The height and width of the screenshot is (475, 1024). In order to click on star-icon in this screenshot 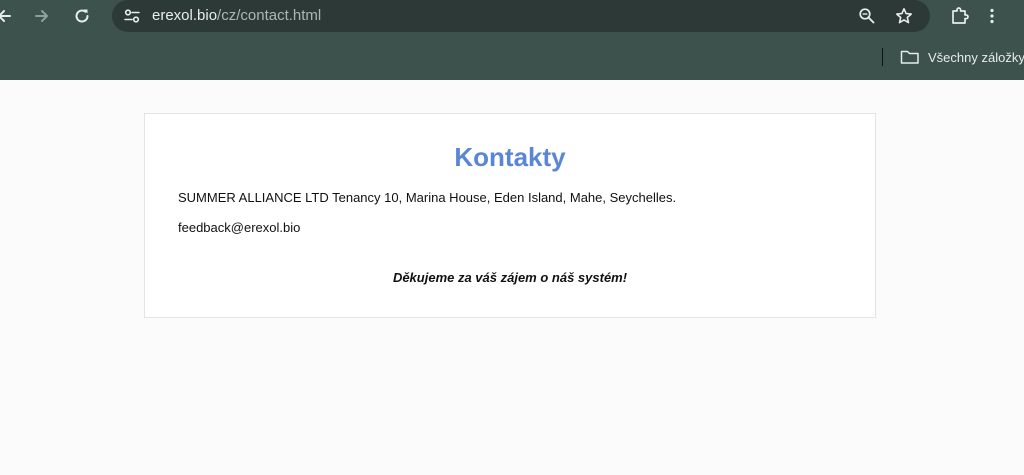, I will do `click(904, 16)`.